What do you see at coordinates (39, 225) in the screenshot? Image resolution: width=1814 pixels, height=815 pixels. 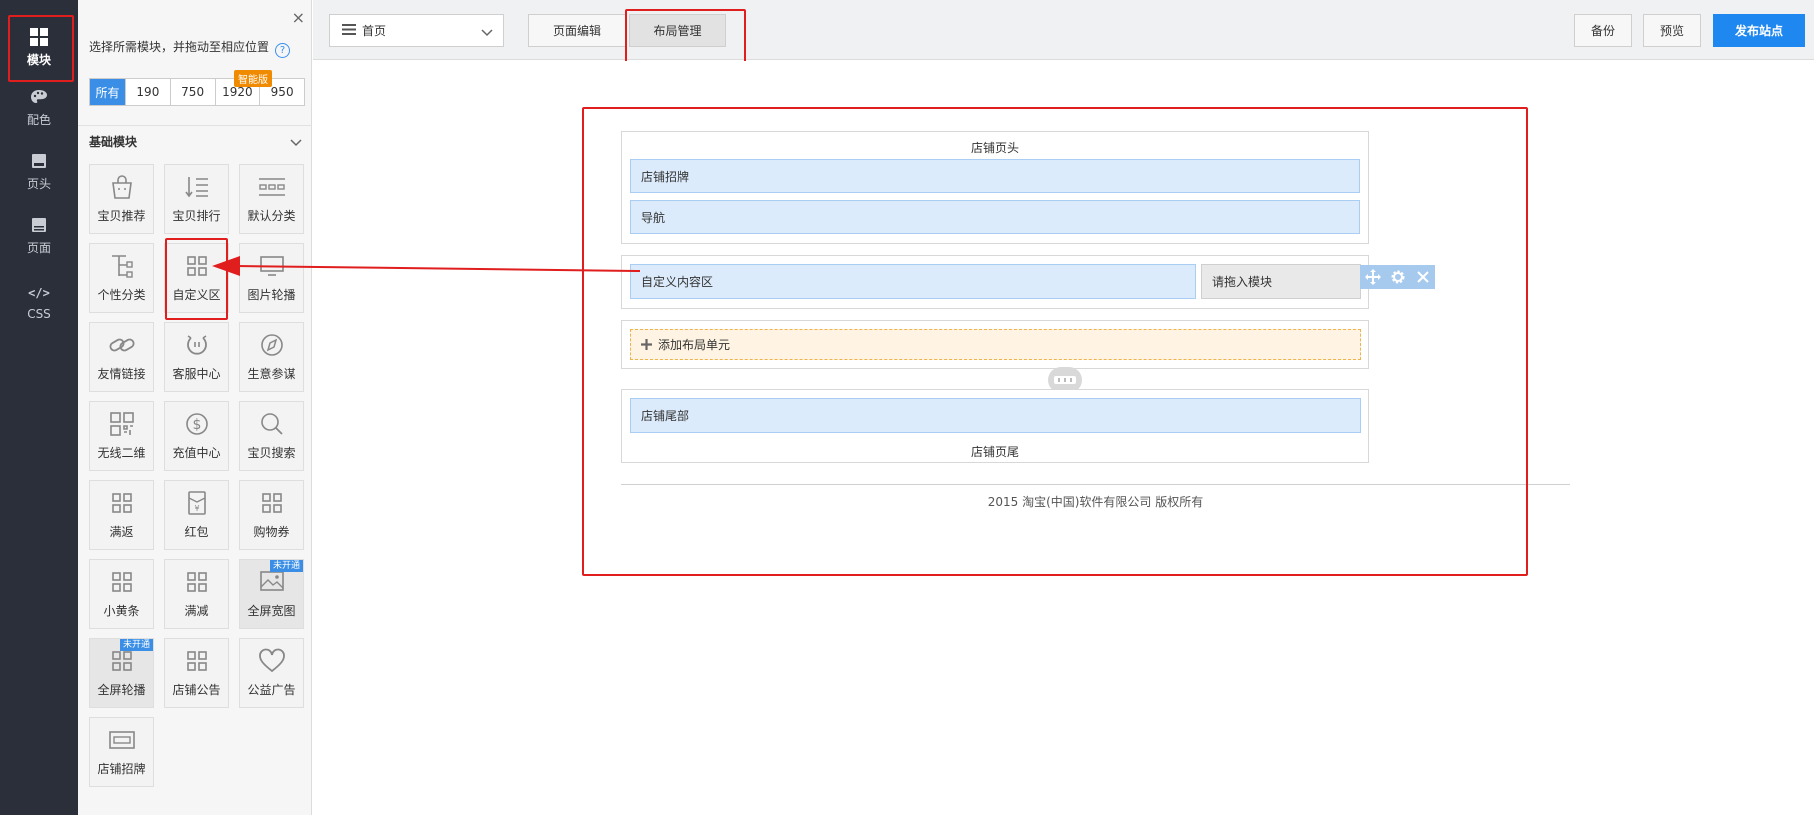 I see `page-icon` at bounding box center [39, 225].